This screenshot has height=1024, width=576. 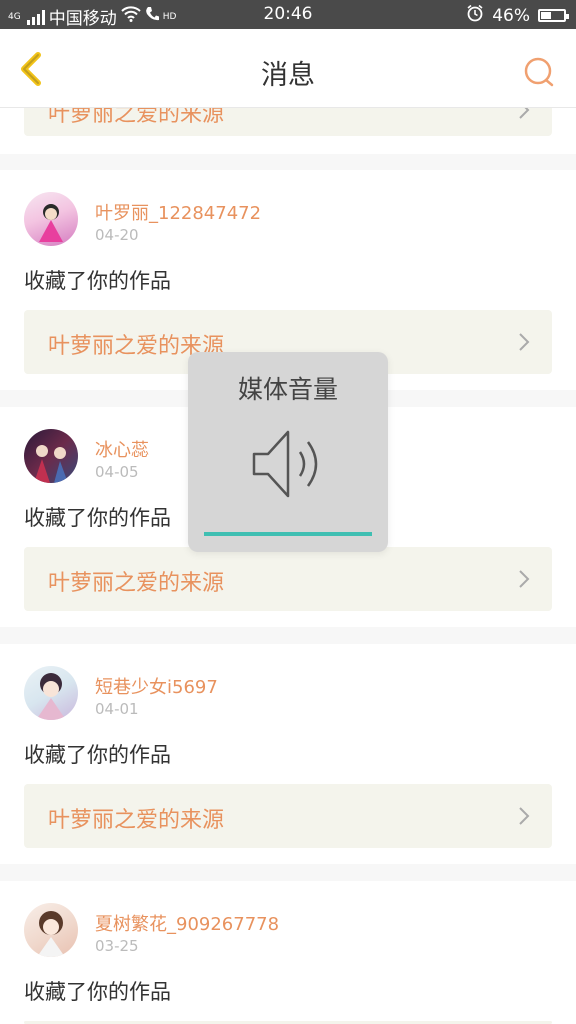 What do you see at coordinates (187, 923) in the screenshot?
I see `username: 夏树繁花_909267778` at bounding box center [187, 923].